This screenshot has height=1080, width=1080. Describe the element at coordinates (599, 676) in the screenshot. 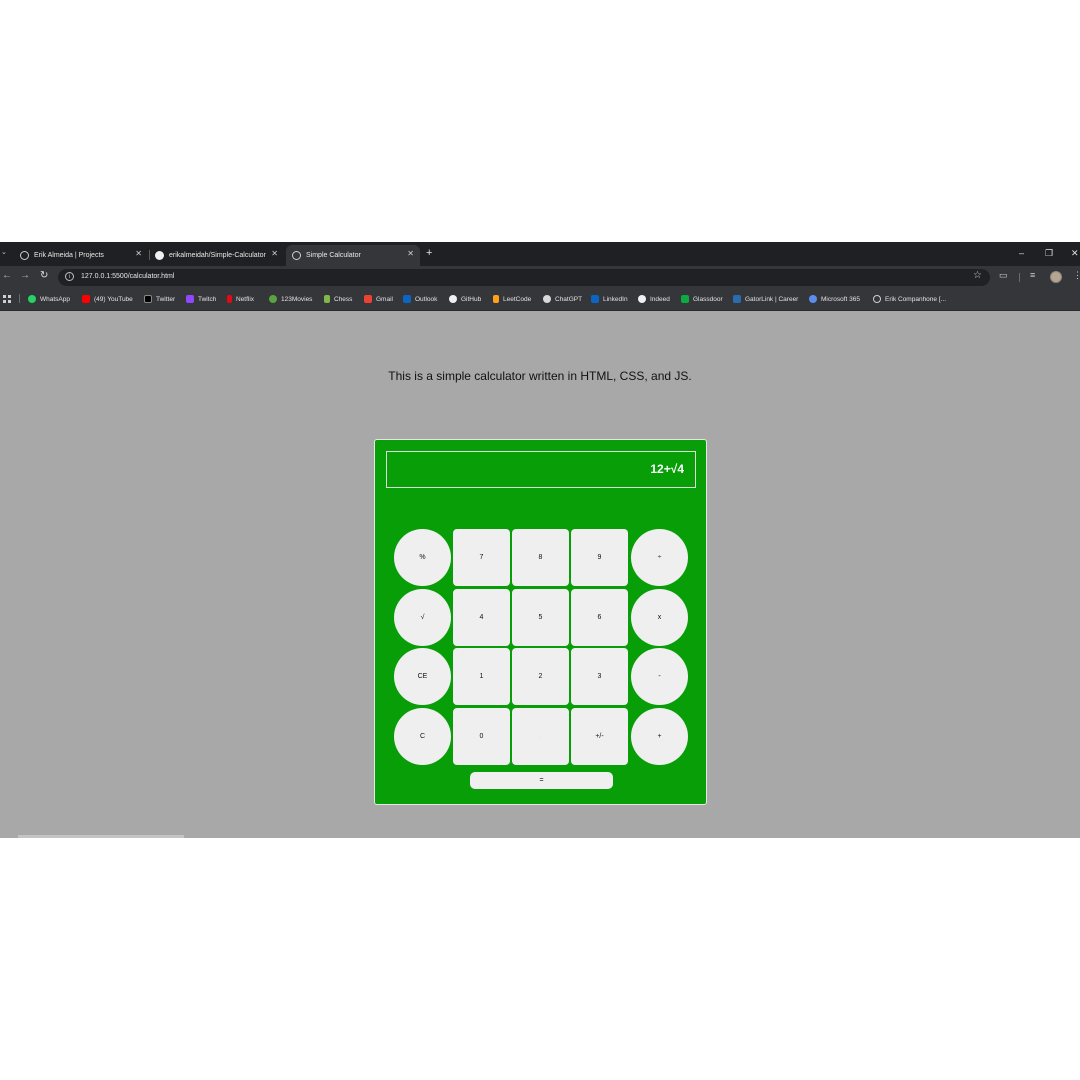

I see `digit-3-button: 3` at that location.